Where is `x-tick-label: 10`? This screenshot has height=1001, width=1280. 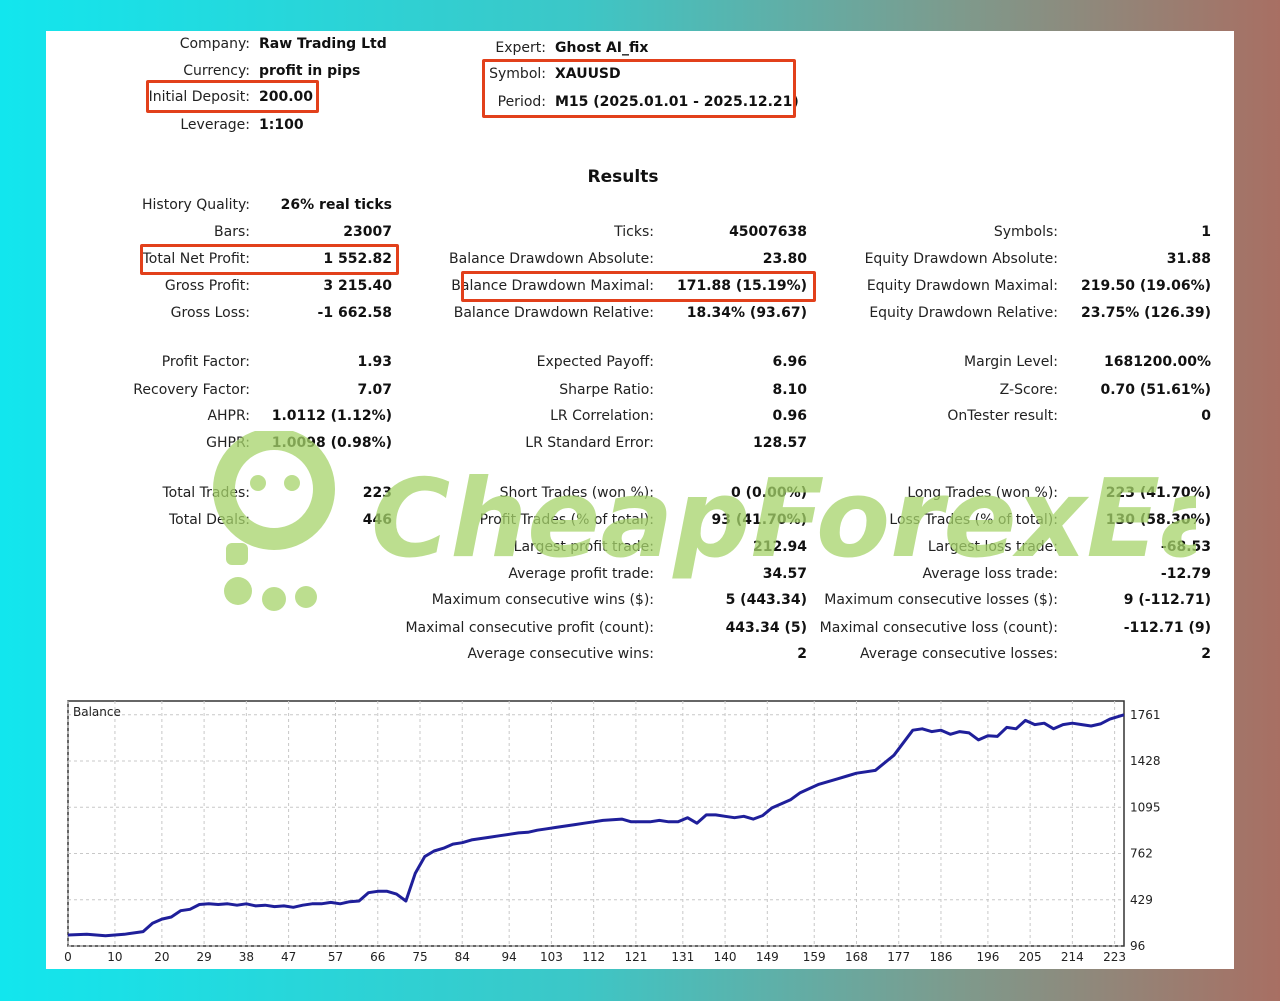
x-tick-label: 10 is located at coordinates (114, 957).